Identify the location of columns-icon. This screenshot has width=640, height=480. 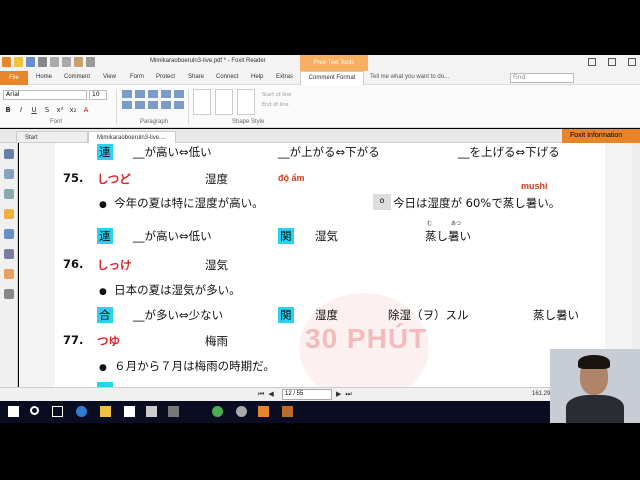
(179, 105).